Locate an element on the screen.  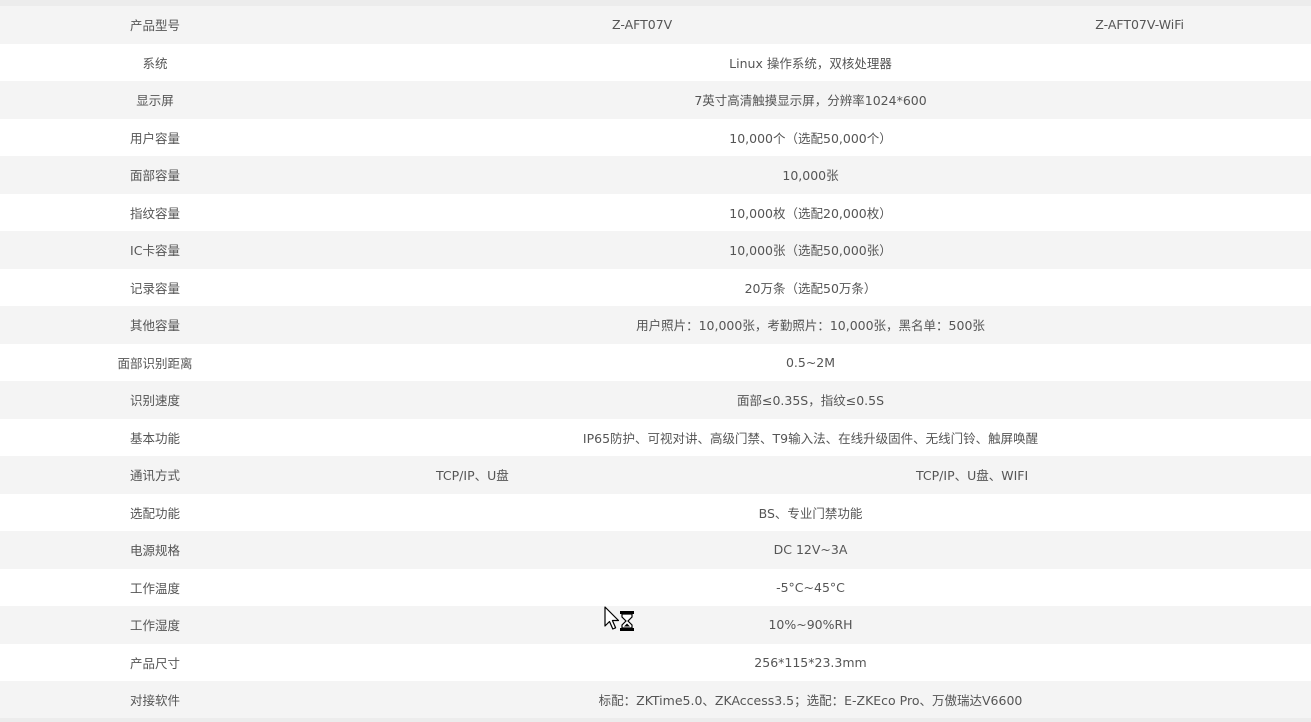
spec-value: 10,000张（选配50,000张） is located at coordinates (810, 250).